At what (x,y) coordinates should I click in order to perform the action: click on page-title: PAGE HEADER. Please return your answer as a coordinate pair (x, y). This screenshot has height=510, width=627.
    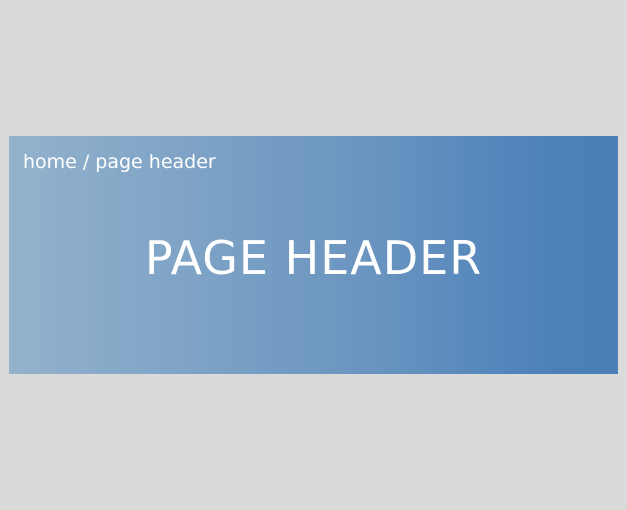
    Looking at the image, I should click on (313, 258).